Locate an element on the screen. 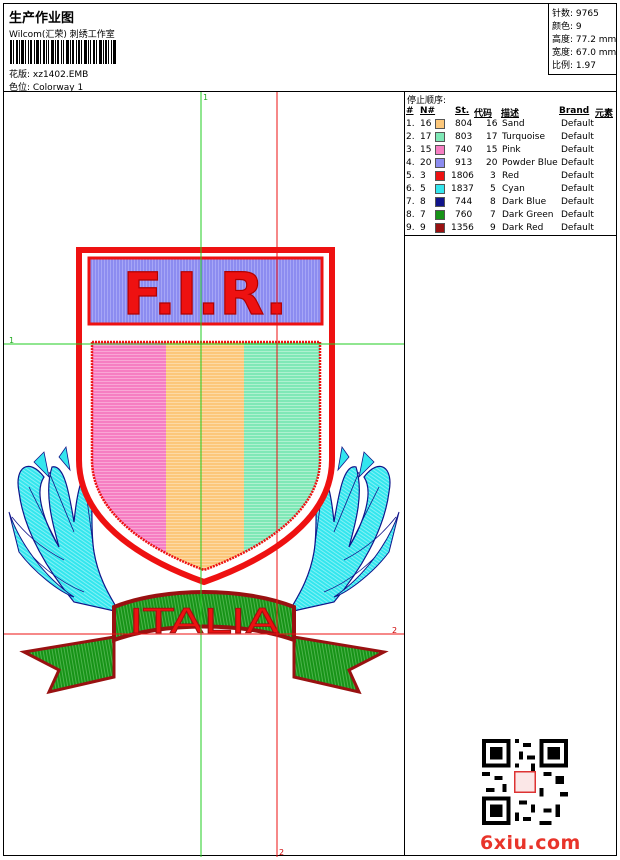 This screenshot has width=620, height=860. row-description: Dark Green is located at coordinates (528, 215).